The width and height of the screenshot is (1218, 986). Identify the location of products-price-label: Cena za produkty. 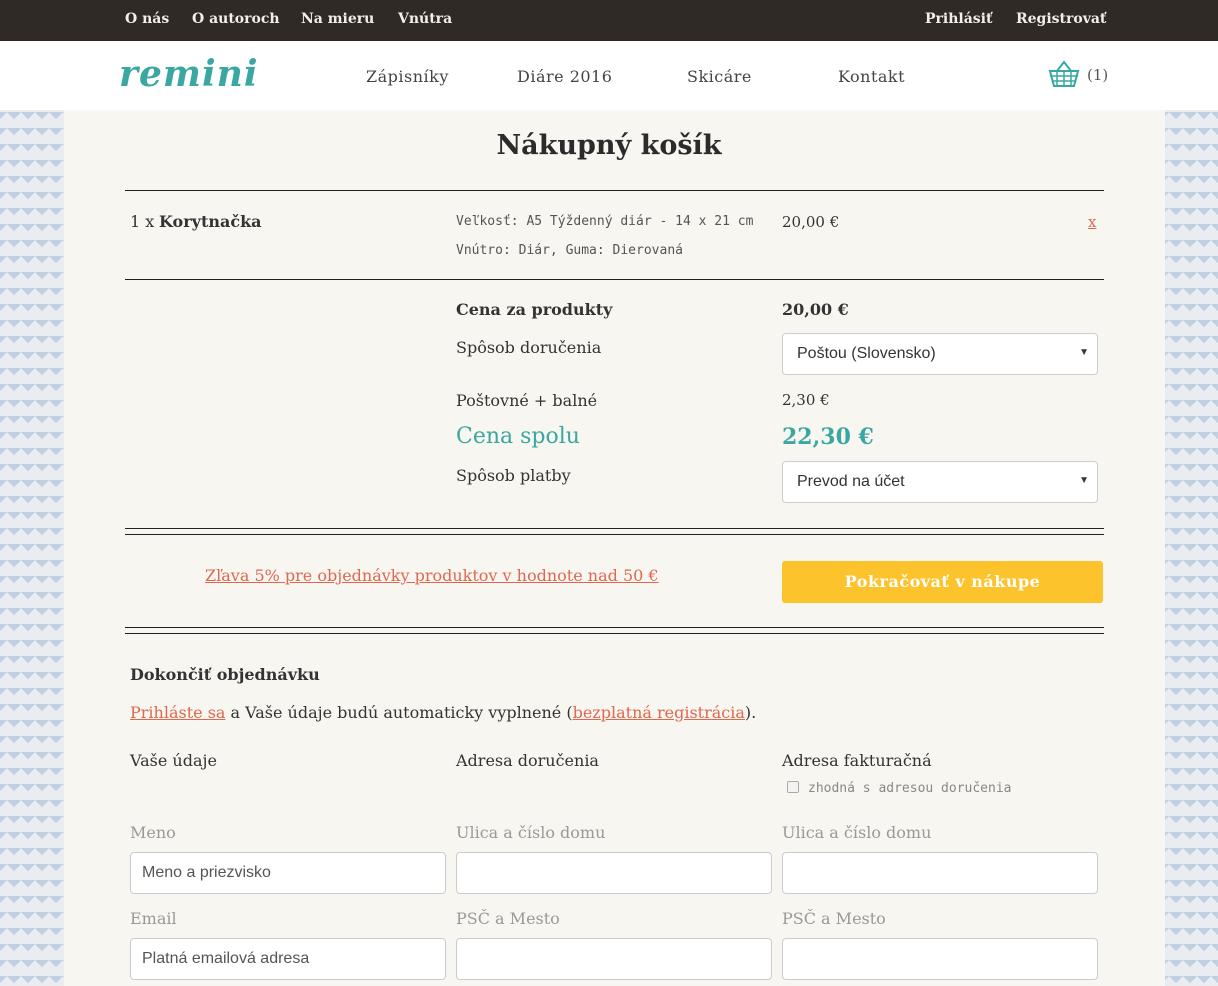
(534, 309).